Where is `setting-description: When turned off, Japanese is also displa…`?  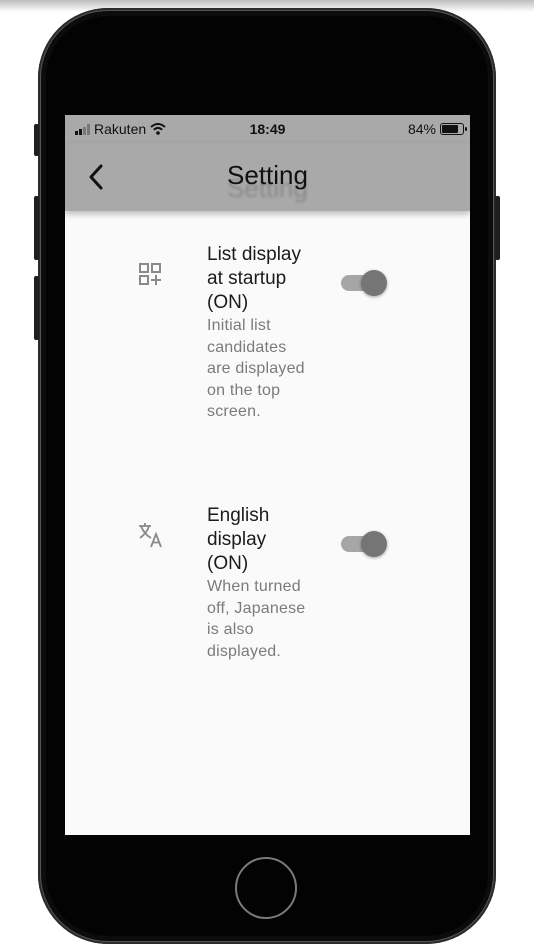 setting-description: When turned off, Japanese is also displa… is located at coordinates (256, 619).